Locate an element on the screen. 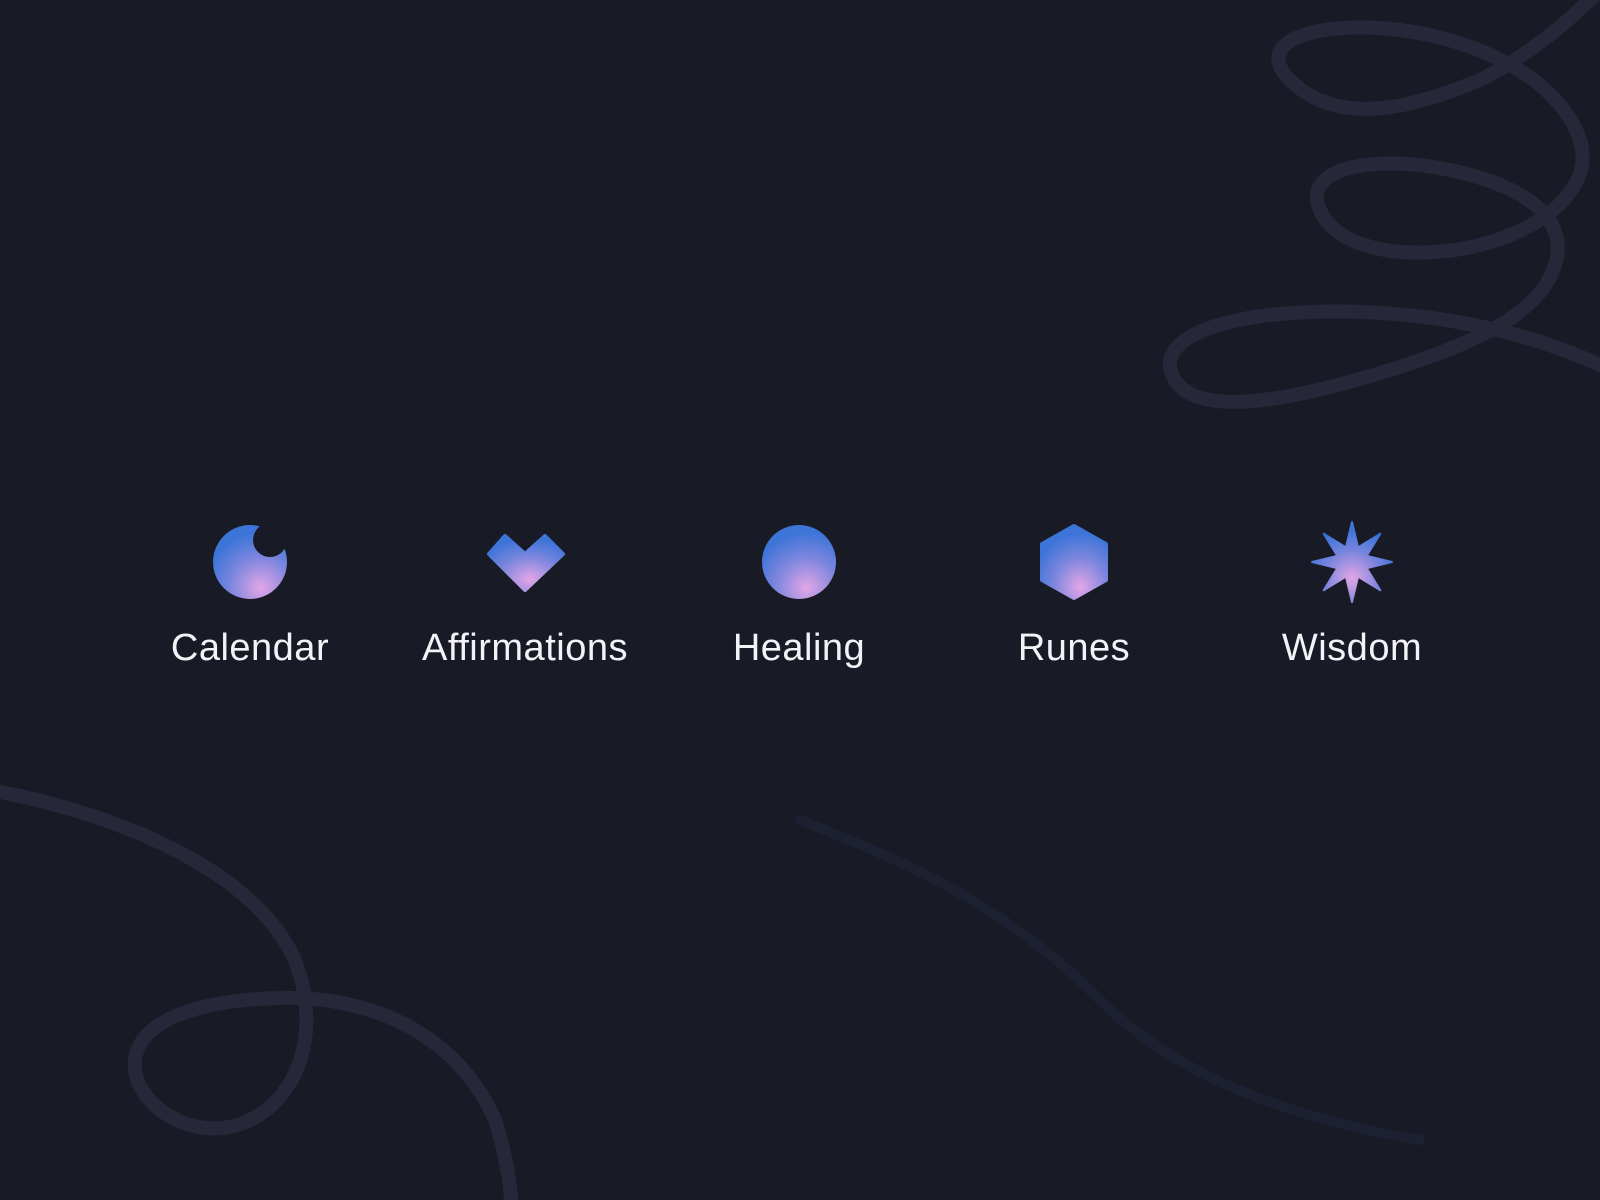 Image resolution: width=1600 pixels, height=1200 pixels. menu-item-label: Healing is located at coordinates (799, 648).